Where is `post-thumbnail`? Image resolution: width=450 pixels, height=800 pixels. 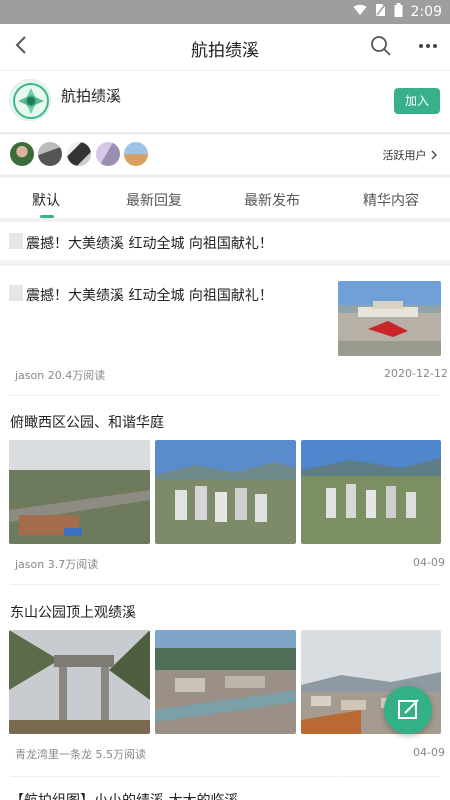 post-thumbnail is located at coordinates (389, 318).